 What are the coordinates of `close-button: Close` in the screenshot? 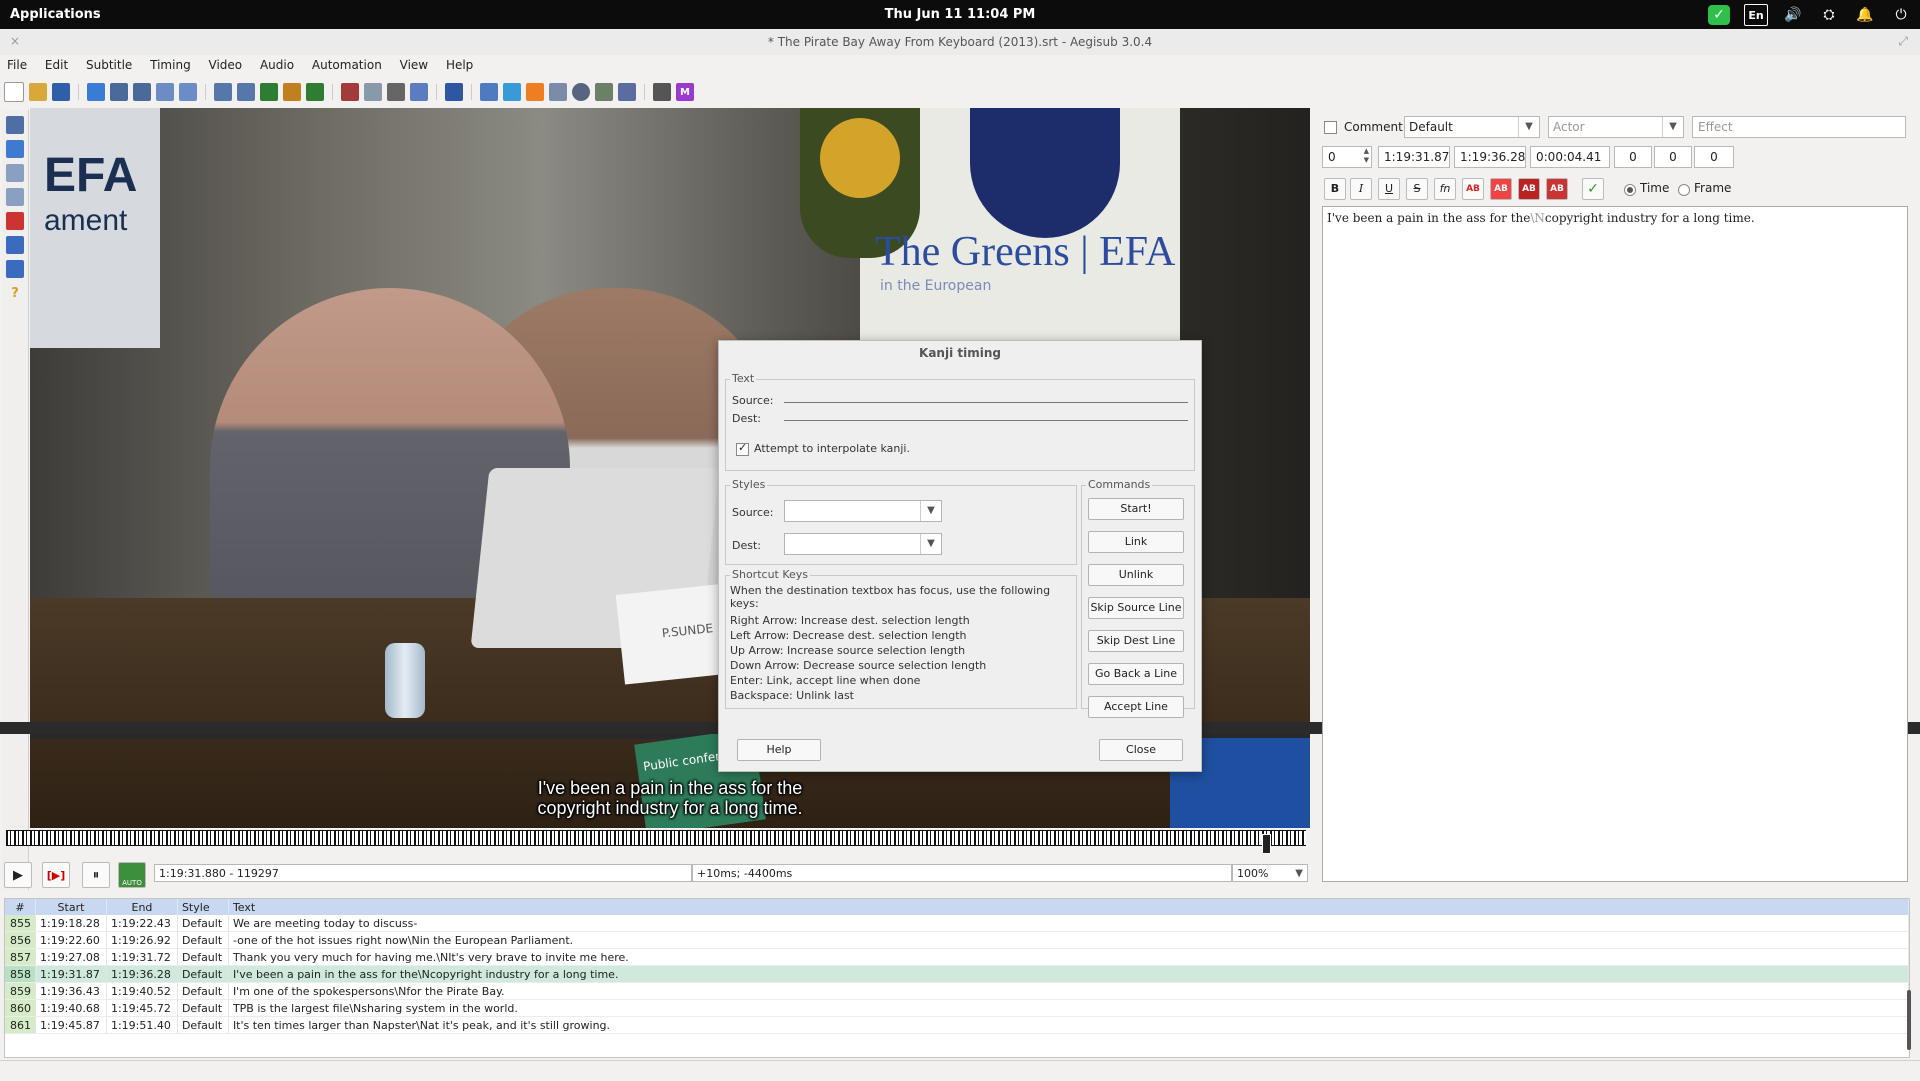 It's located at (1141, 750).